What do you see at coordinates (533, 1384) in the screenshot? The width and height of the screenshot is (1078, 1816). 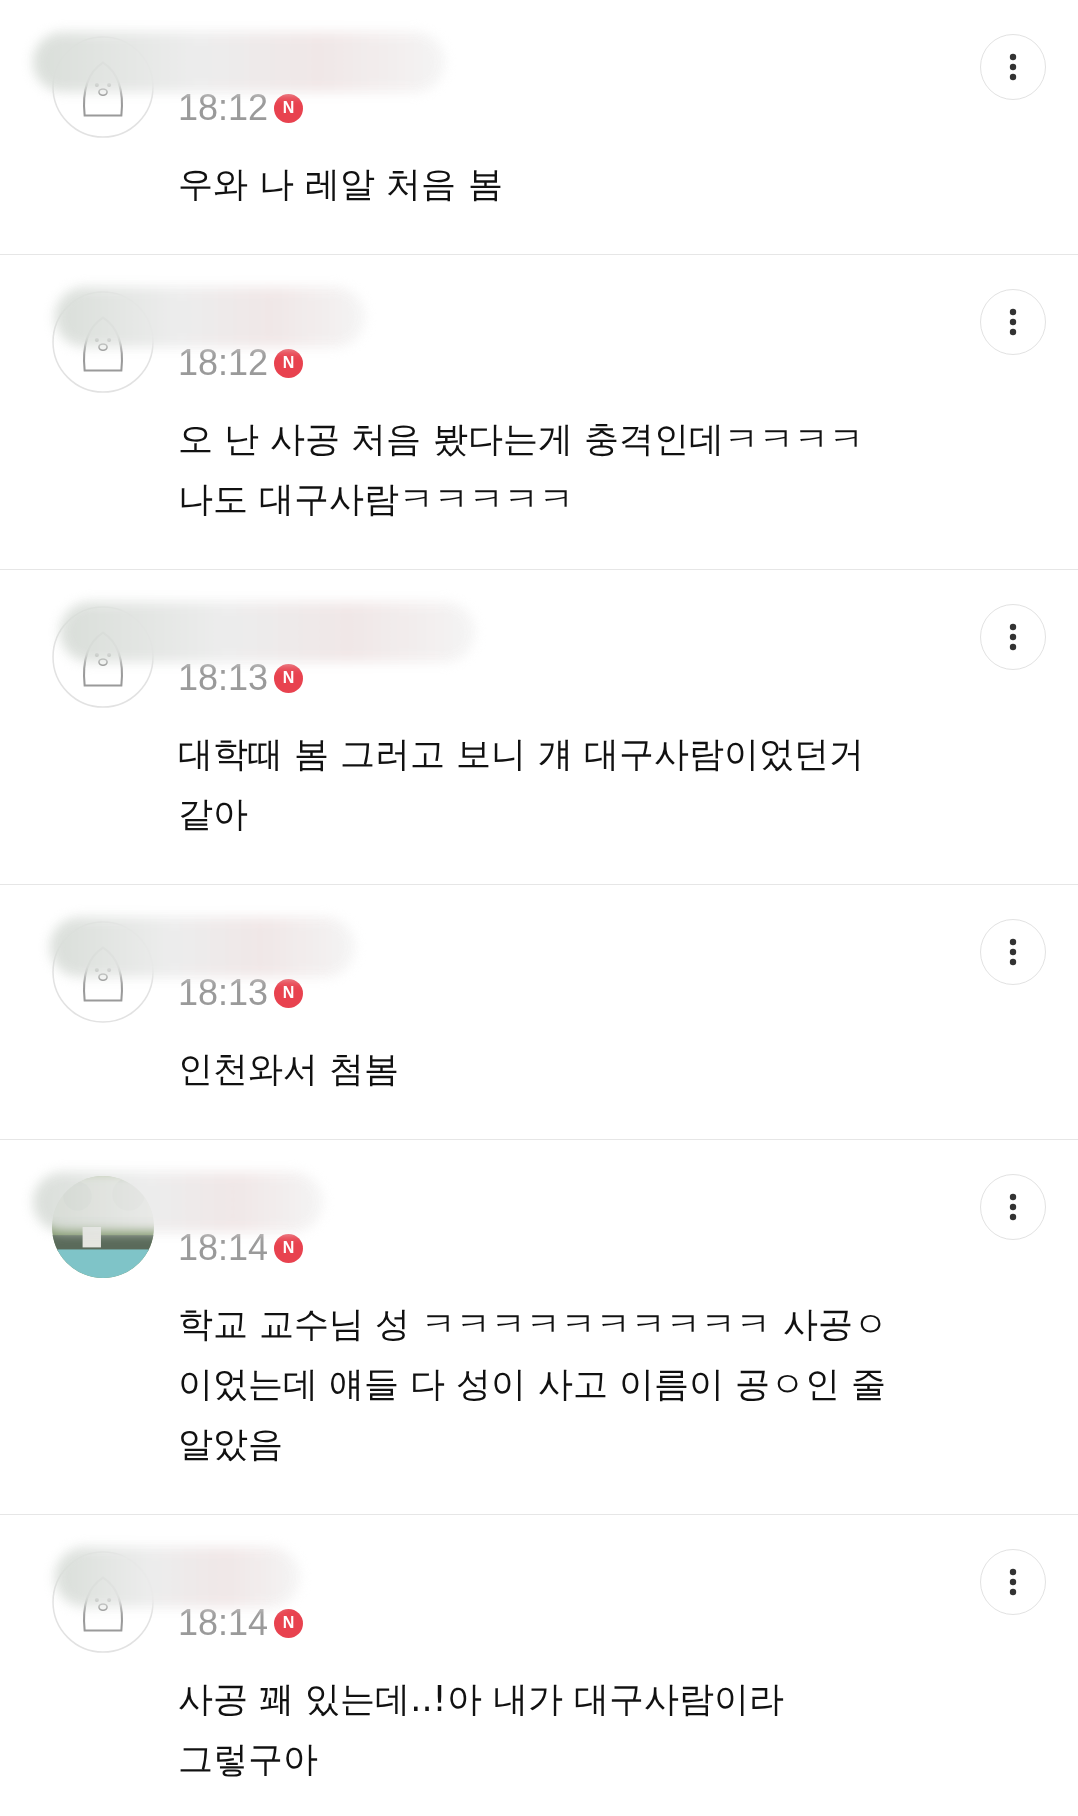 I see `comment-text: 학교 교수님 성 ㅋㅋㅋㅋㅋㅋㅋㅋㅋㅋ 사공ㅇ 이었는데 얘들 다 성이 사고 이름이 공ㅇ인 줄 알았음` at bounding box center [533, 1384].